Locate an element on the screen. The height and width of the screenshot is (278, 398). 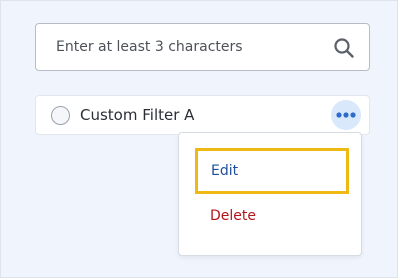
filter-radio is located at coordinates (60, 115).